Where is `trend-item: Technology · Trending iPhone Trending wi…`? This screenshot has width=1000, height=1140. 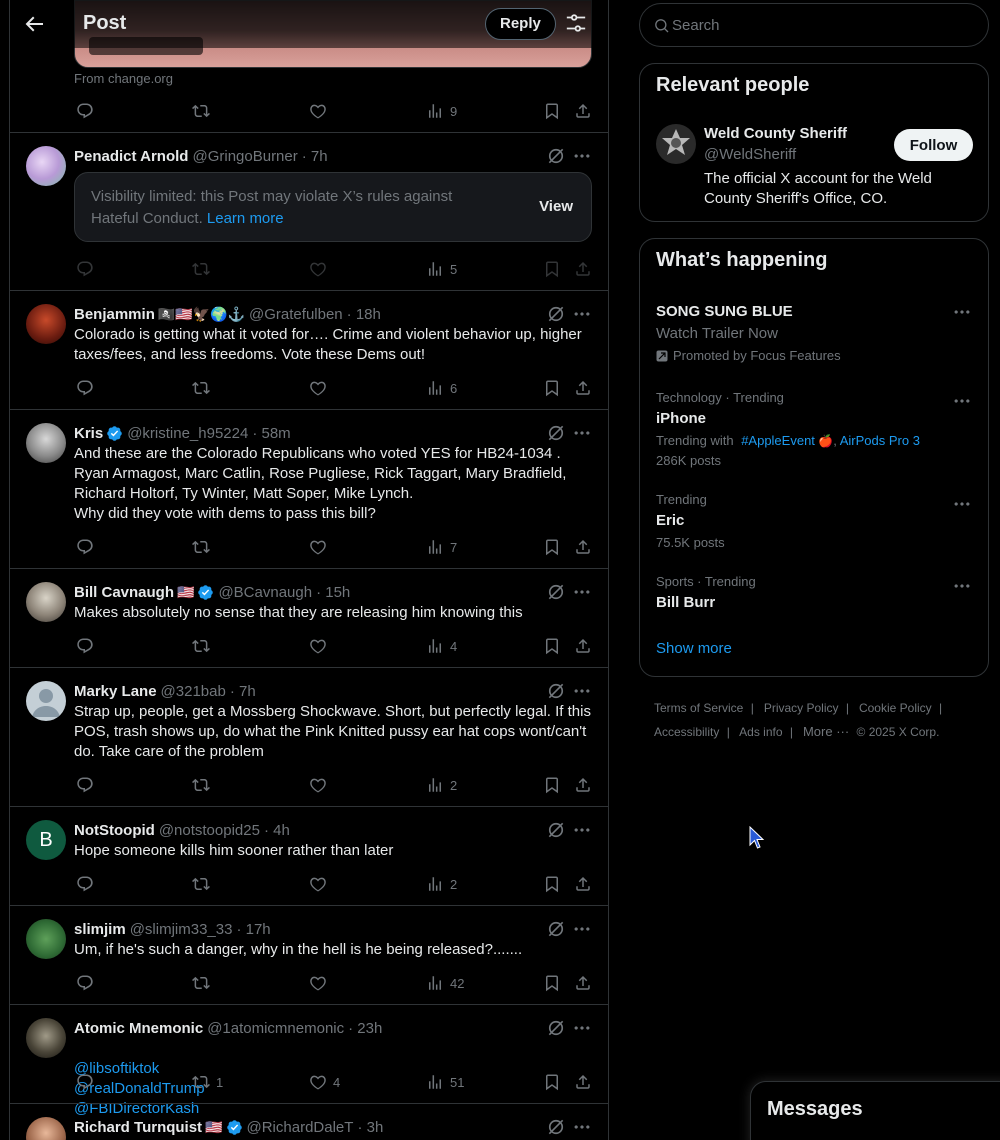
trend-item: Technology · Trending iPhone Trending wi… is located at coordinates (816, 429).